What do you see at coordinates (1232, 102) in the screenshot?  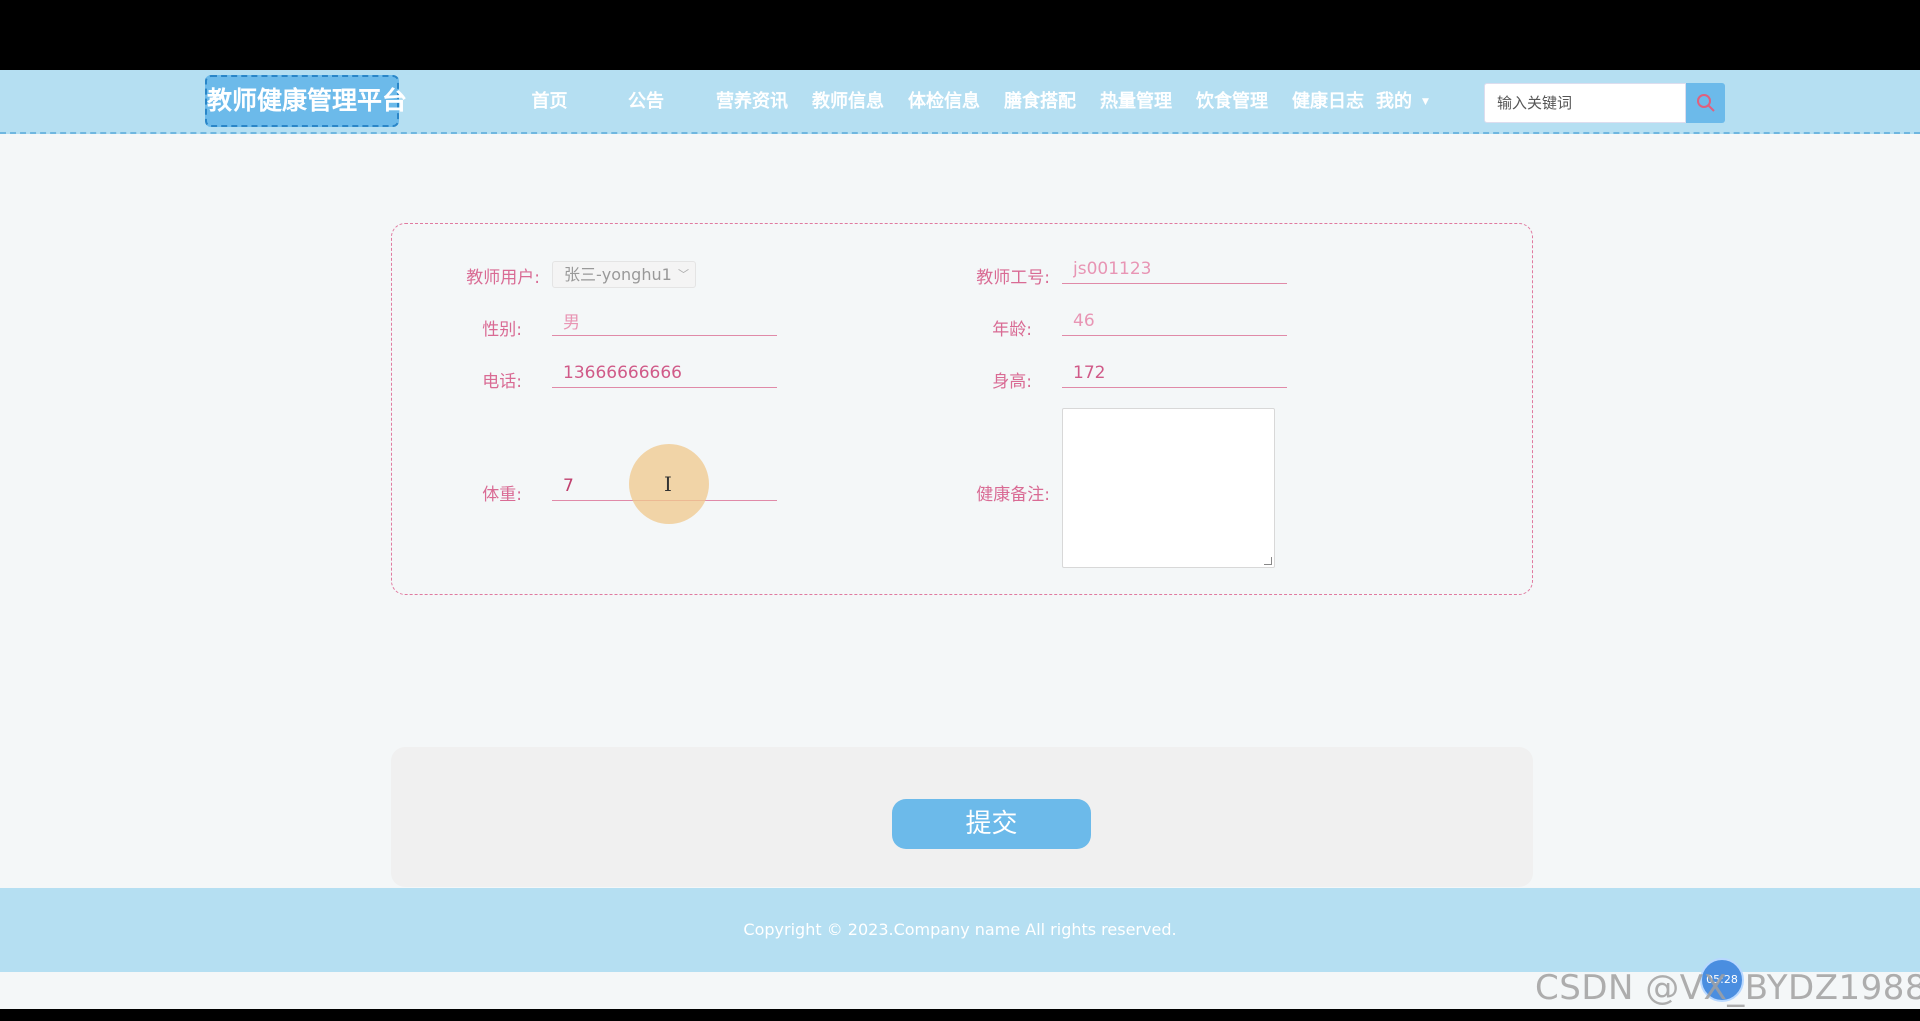 I see `nav-diet-manage: 饮食管理` at bounding box center [1232, 102].